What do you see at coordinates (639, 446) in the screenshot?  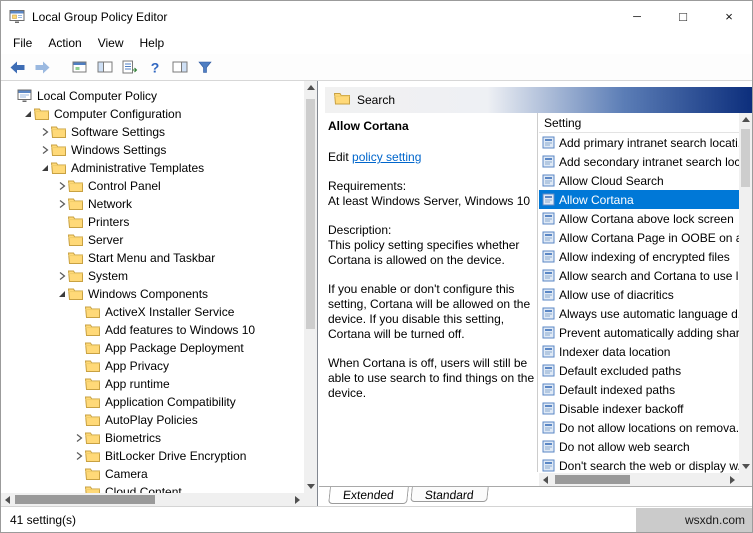 I see `setting-row: Do not allow web search` at bounding box center [639, 446].